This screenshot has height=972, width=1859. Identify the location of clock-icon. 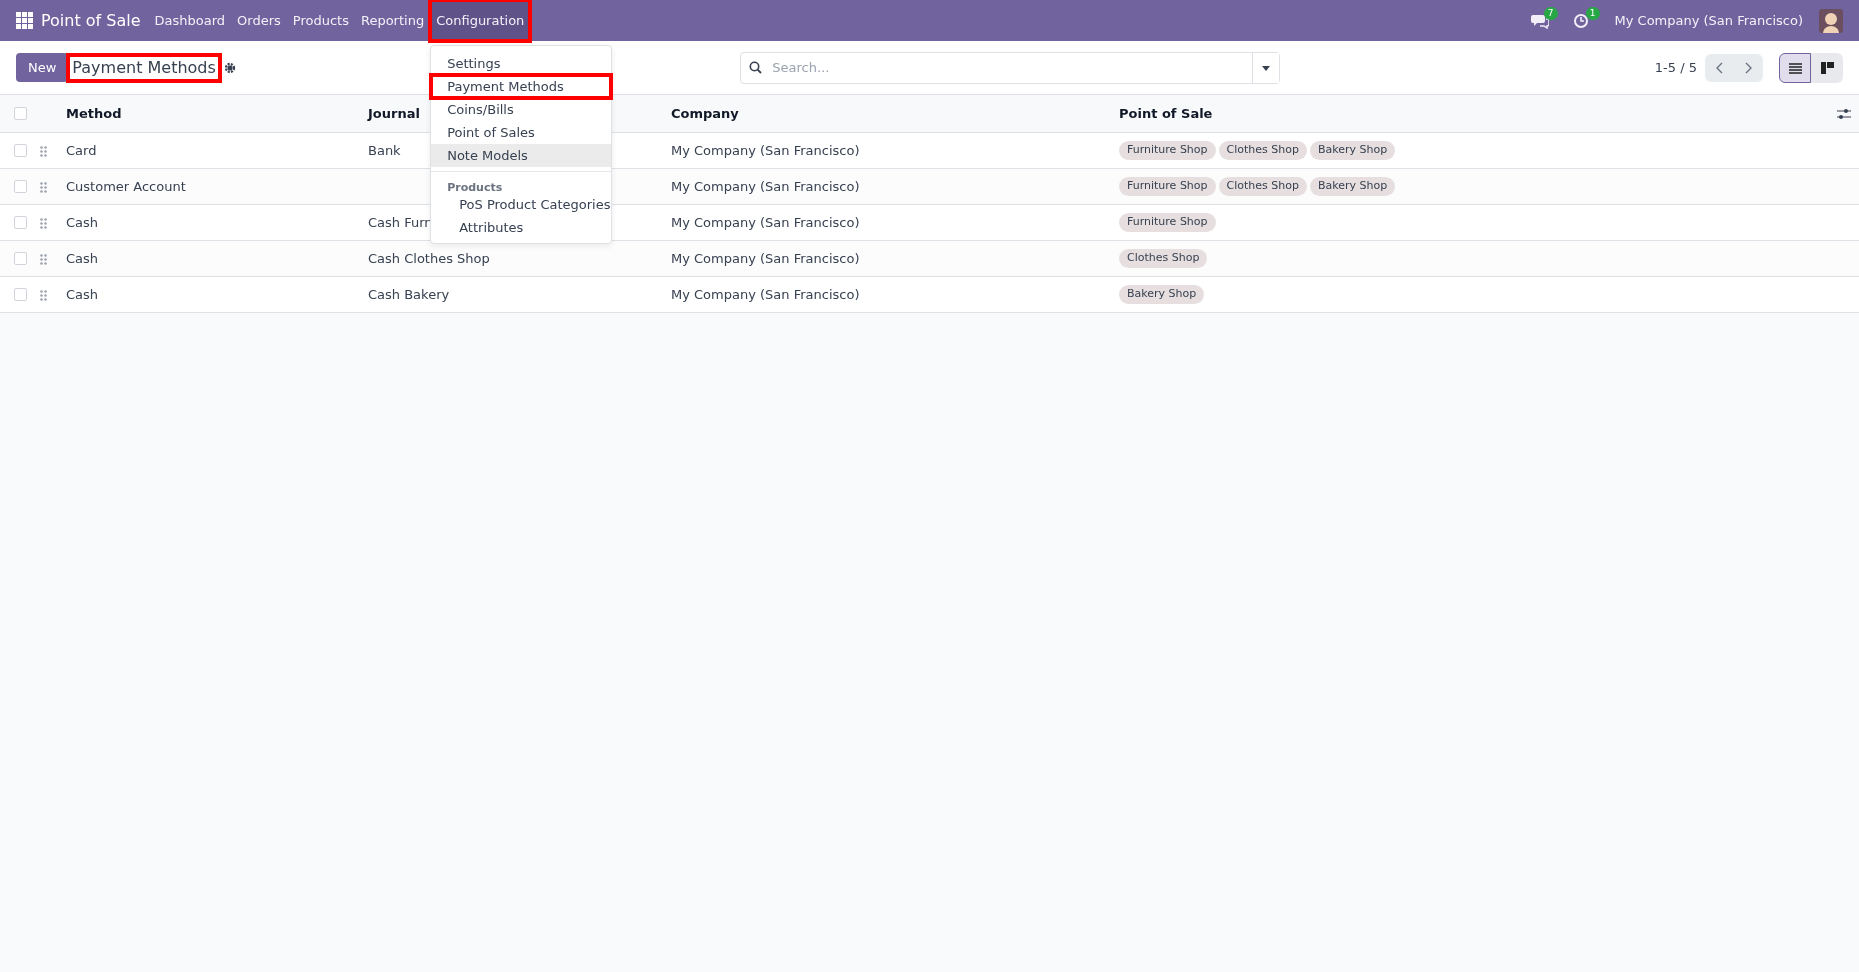
(1581, 21).